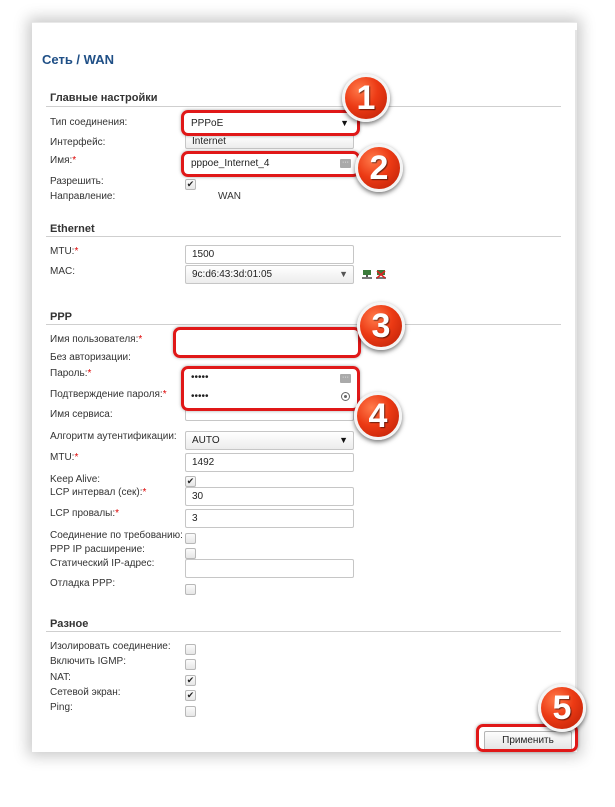 The width and height of the screenshot is (615, 807). What do you see at coordinates (190, 481) in the screenshot?
I see `keepalive-checkbox: ✔` at bounding box center [190, 481].